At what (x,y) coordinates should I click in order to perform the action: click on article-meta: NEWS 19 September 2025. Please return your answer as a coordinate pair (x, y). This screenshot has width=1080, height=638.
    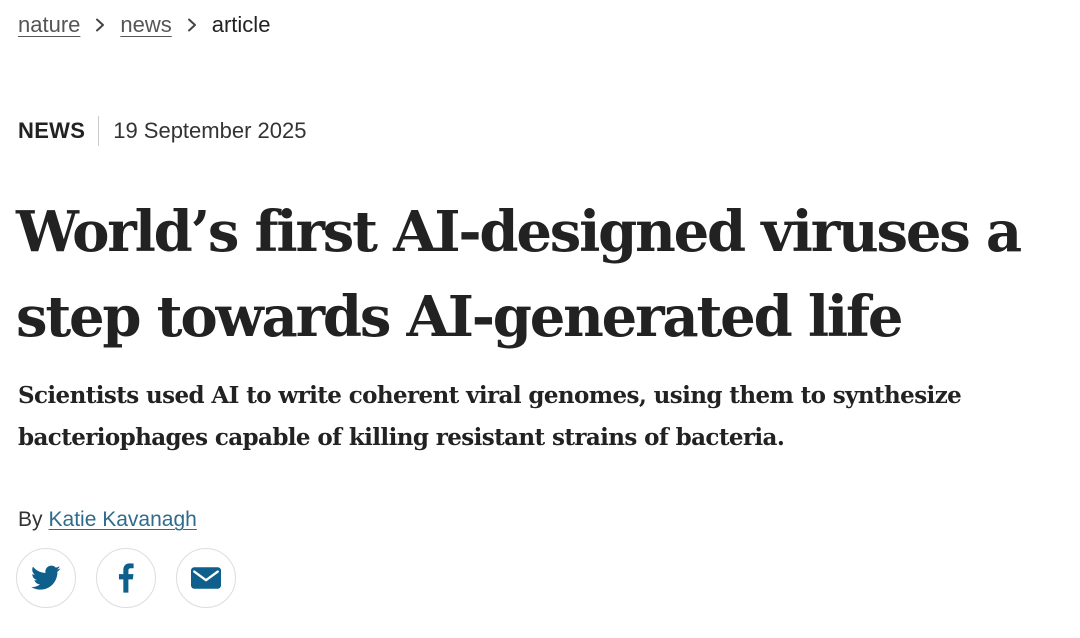
    Looking at the image, I should click on (162, 131).